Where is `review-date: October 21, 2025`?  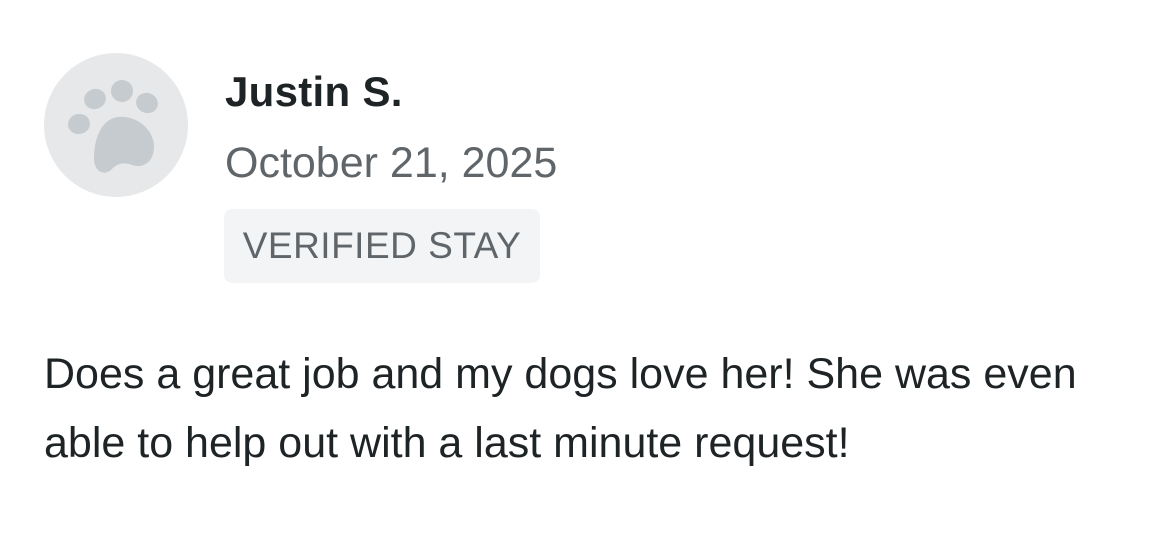 review-date: October 21, 2025 is located at coordinates (391, 163).